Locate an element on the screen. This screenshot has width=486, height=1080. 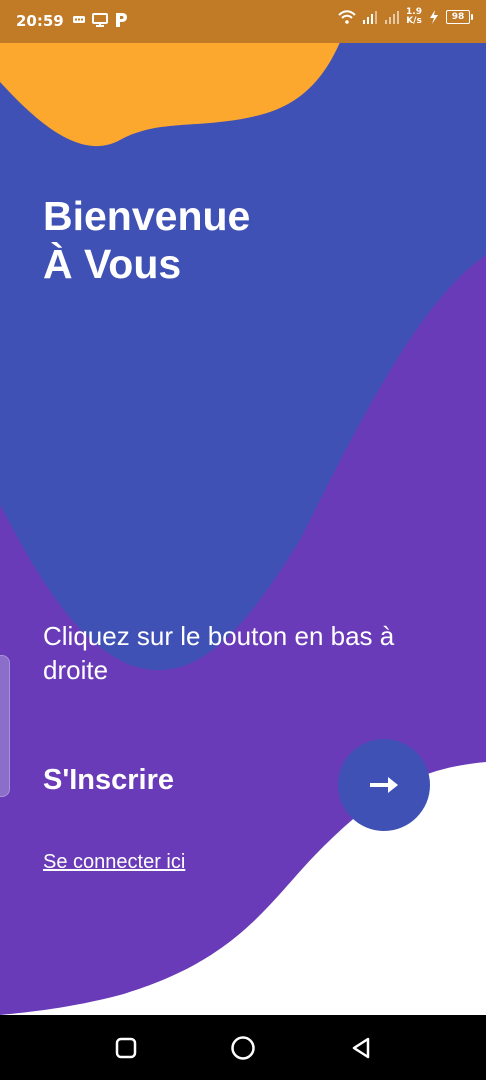
status-bar: 20:59 1.9 K/s 98 is located at coordinates (243, 21).